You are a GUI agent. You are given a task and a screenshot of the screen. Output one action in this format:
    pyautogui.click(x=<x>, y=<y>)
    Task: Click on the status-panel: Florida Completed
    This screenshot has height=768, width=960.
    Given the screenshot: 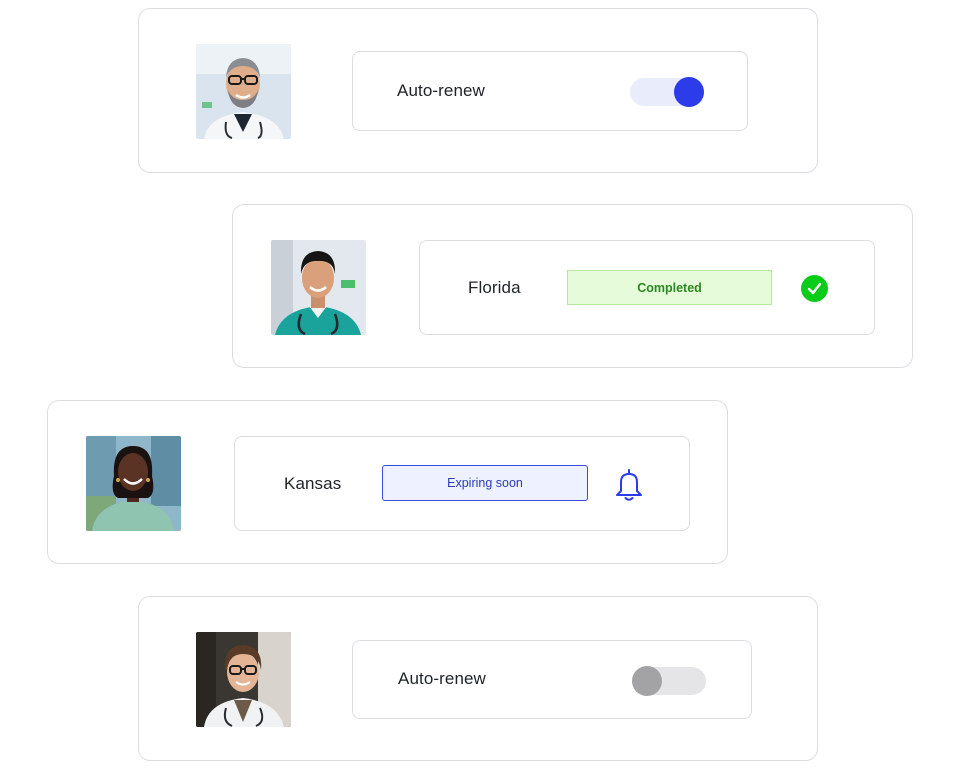 What is the action you would take?
    pyautogui.click(x=647, y=287)
    